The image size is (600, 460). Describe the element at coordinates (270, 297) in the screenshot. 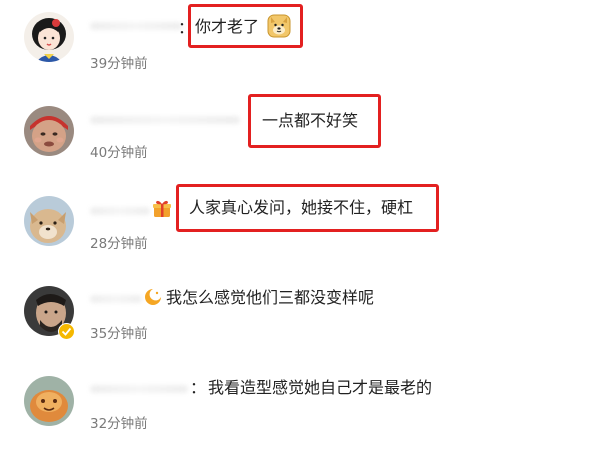

I see `comment-text: 我怎么感觉他们三都没变样呢` at that location.